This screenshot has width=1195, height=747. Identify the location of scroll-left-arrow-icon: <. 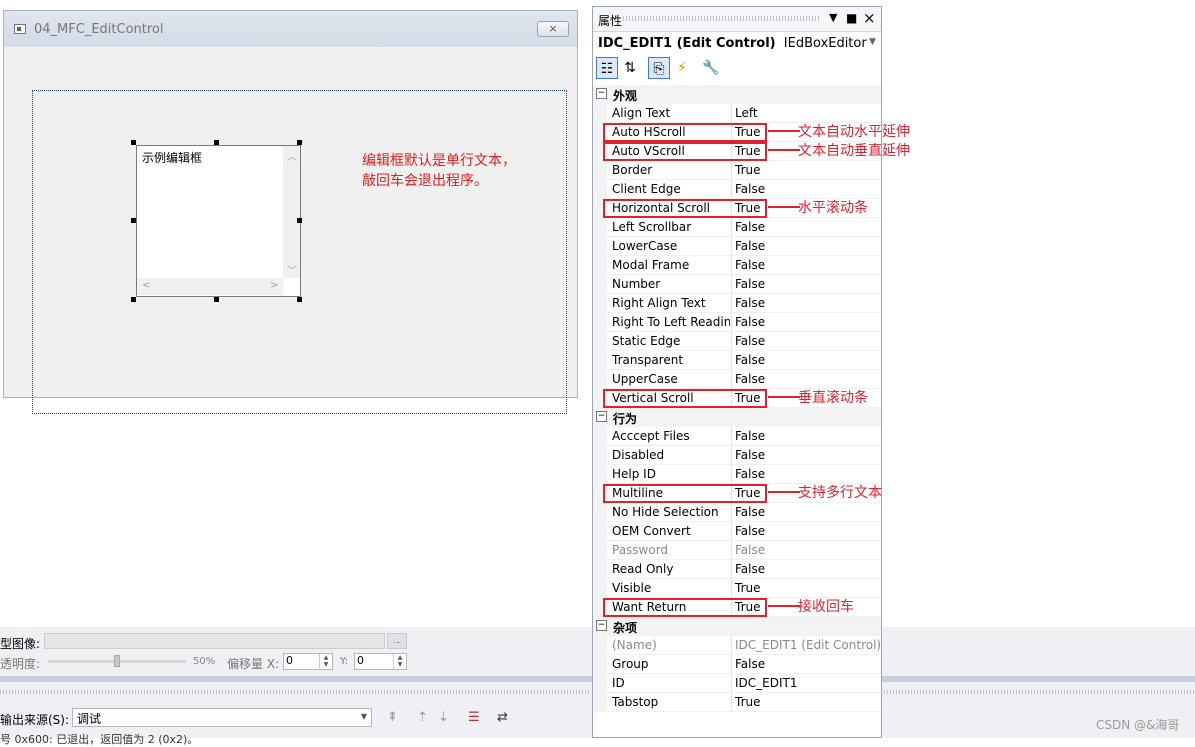
(146, 285).